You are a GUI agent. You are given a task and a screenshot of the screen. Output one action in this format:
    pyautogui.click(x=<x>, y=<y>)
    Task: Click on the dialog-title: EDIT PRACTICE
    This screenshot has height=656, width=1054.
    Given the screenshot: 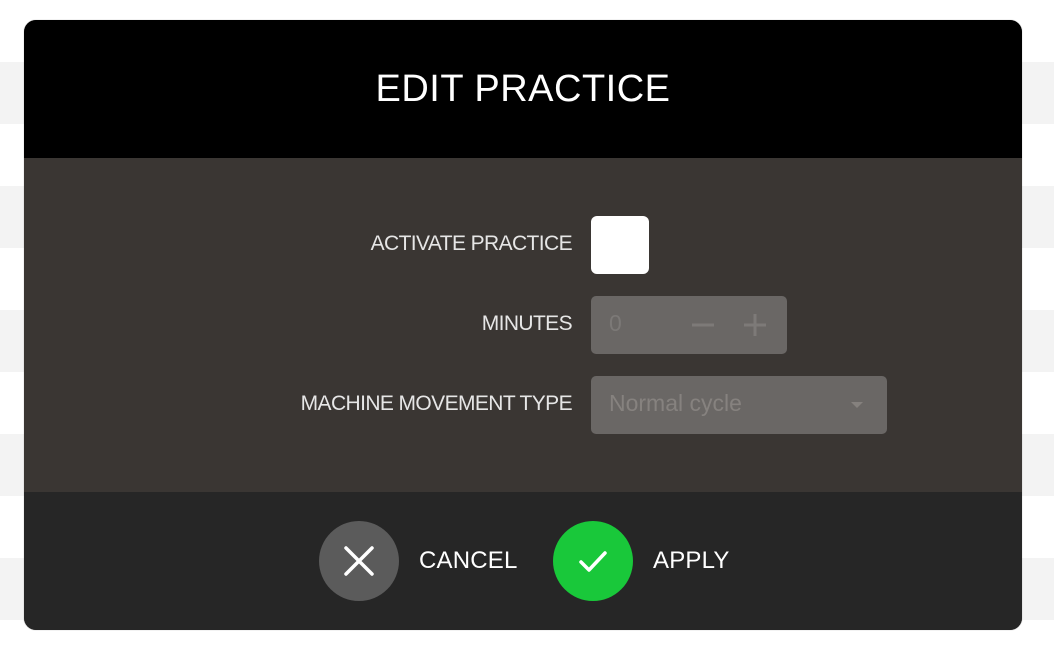 What is the action you would take?
    pyautogui.click(x=523, y=88)
    